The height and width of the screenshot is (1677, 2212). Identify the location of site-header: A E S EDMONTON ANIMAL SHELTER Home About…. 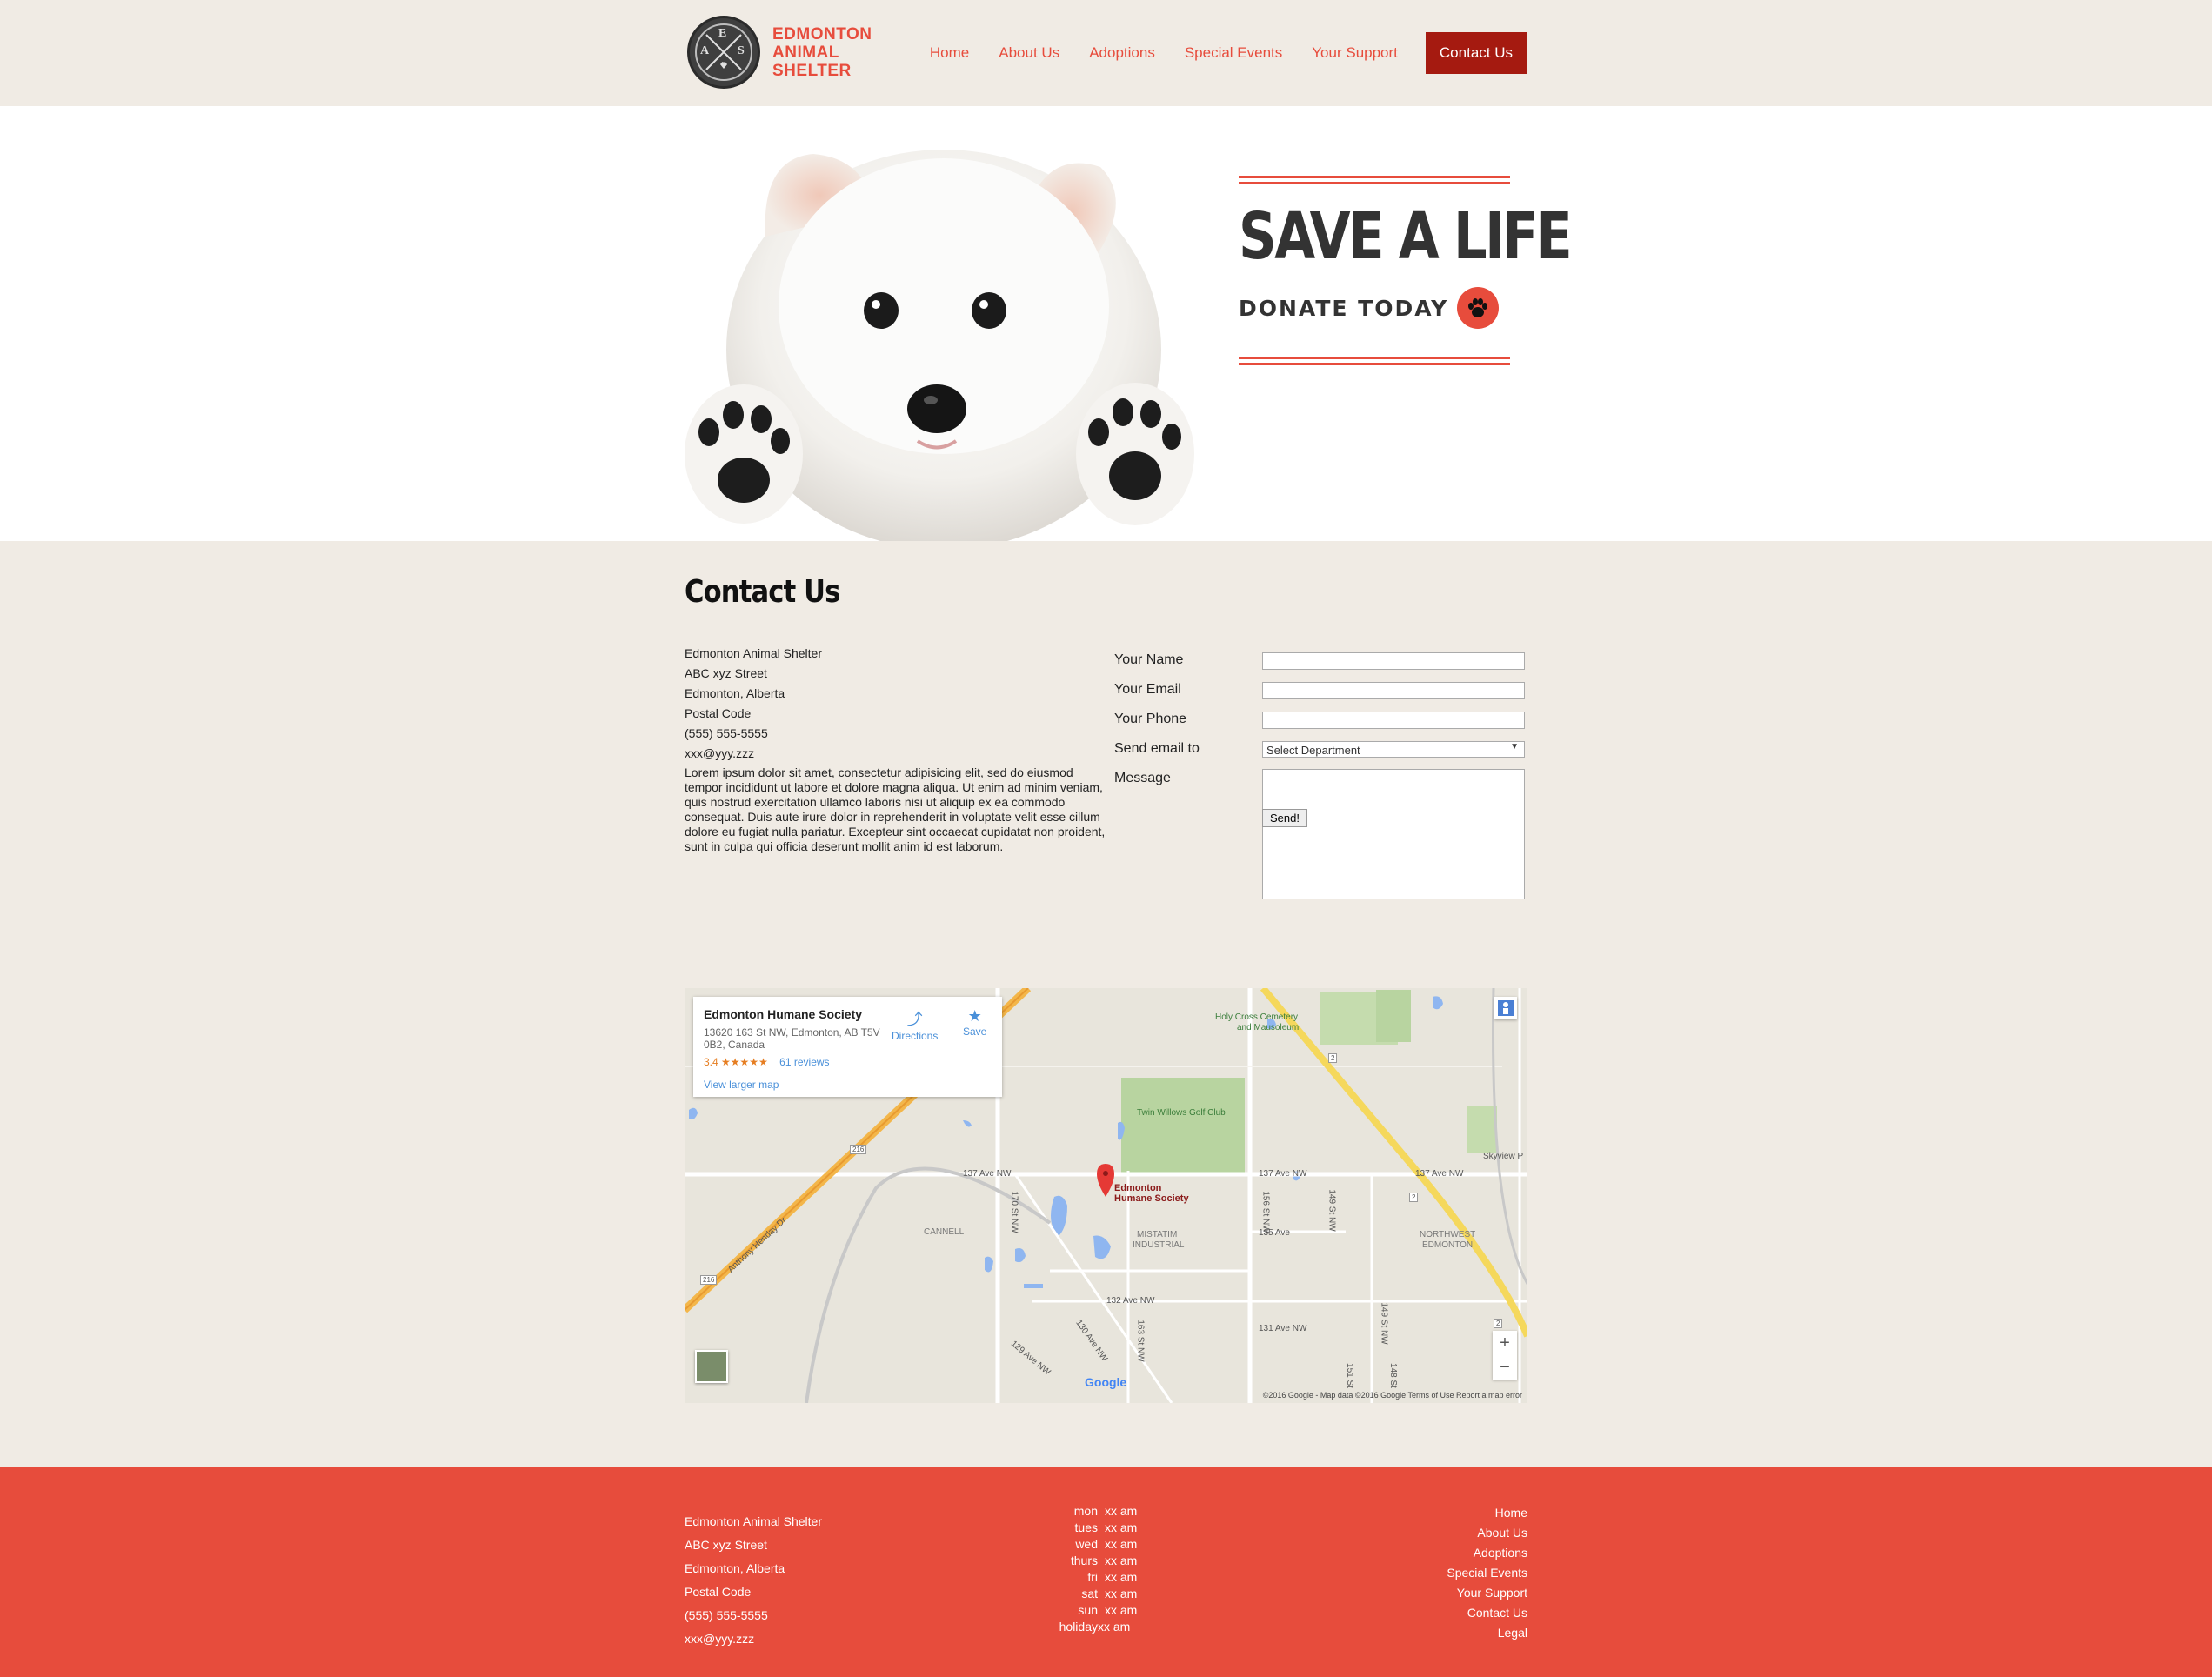
(1106, 53).